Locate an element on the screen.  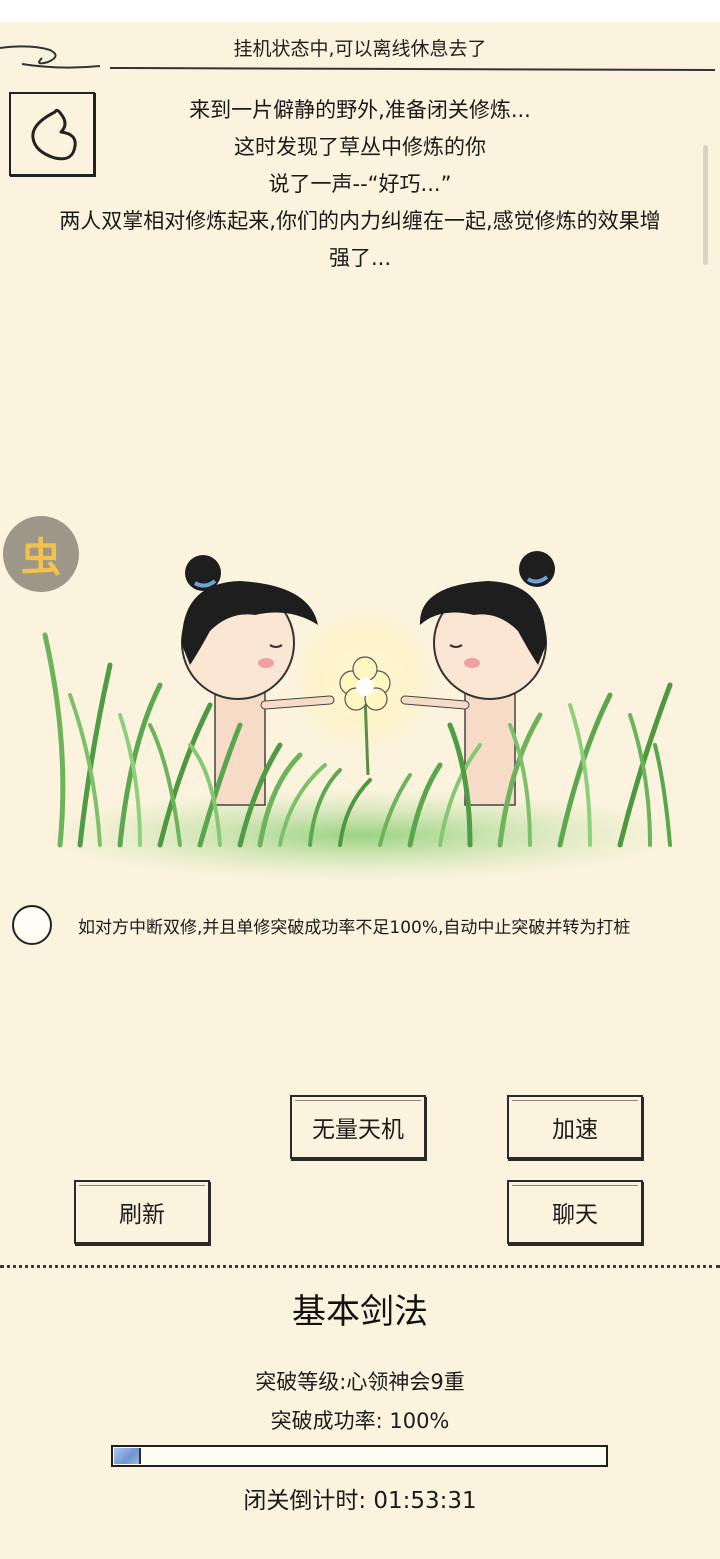
refresh-button: 刷新 is located at coordinates (142, 1212).